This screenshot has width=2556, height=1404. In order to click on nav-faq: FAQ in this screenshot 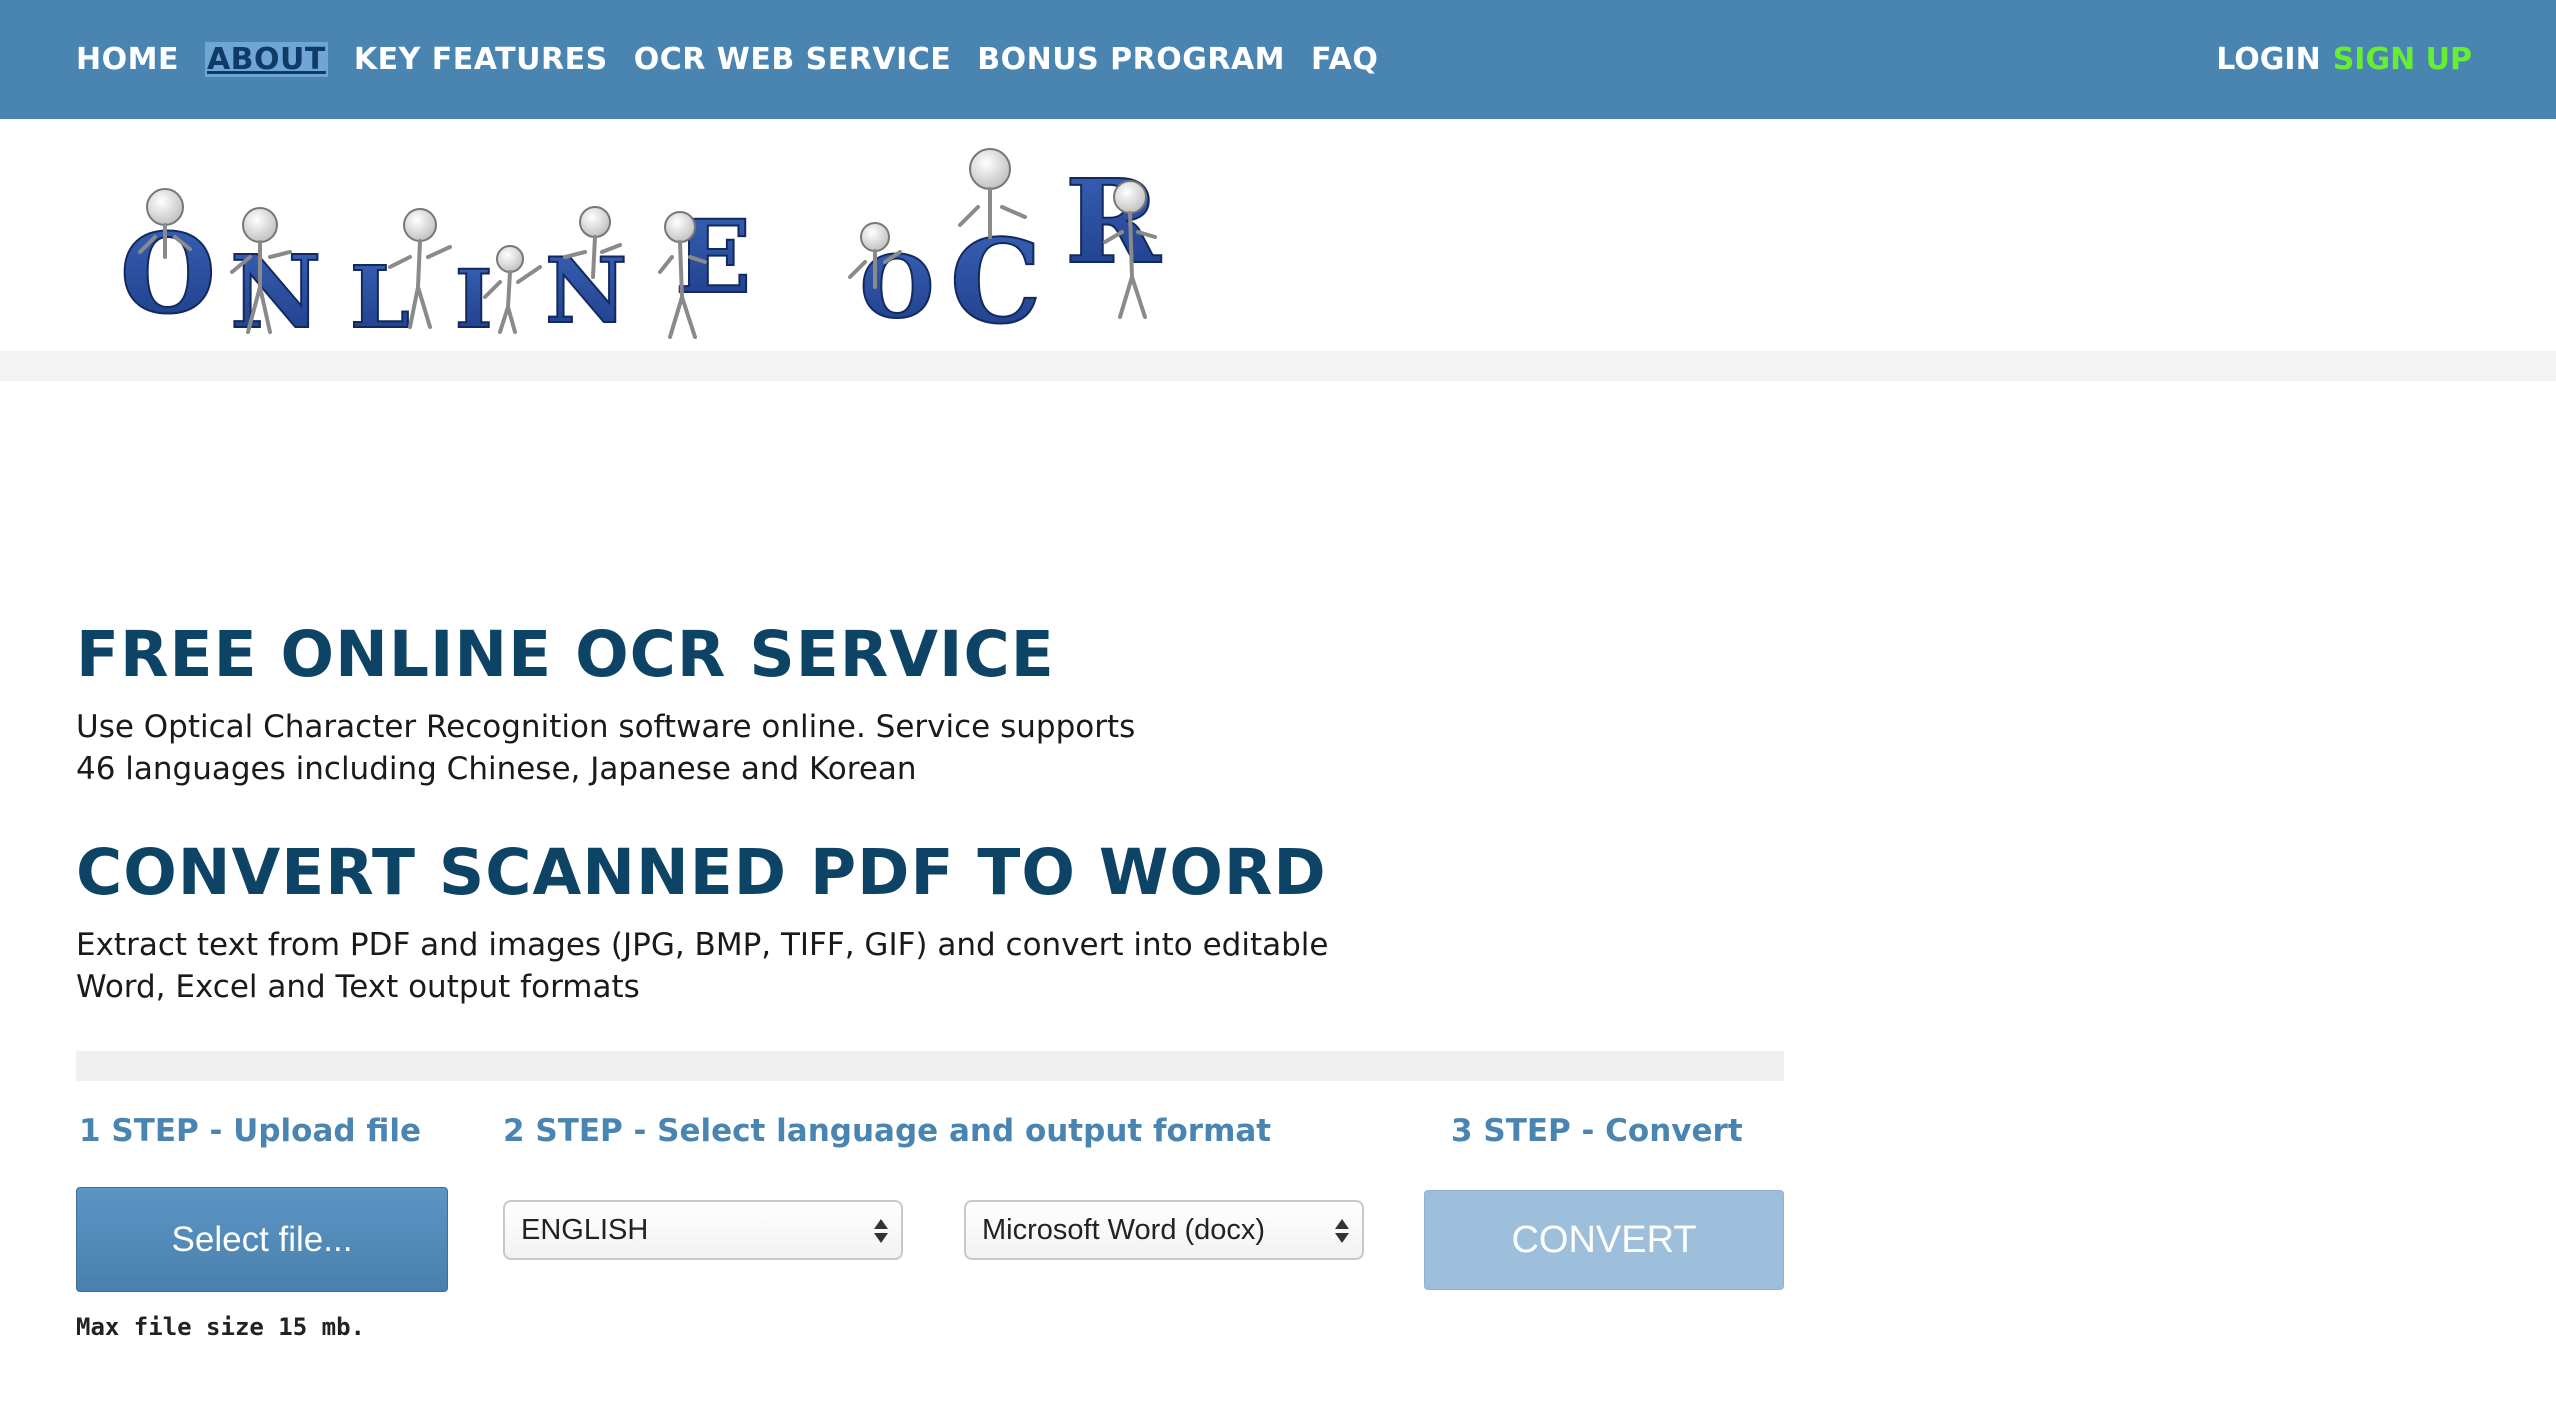, I will do `click(1344, 59)`.